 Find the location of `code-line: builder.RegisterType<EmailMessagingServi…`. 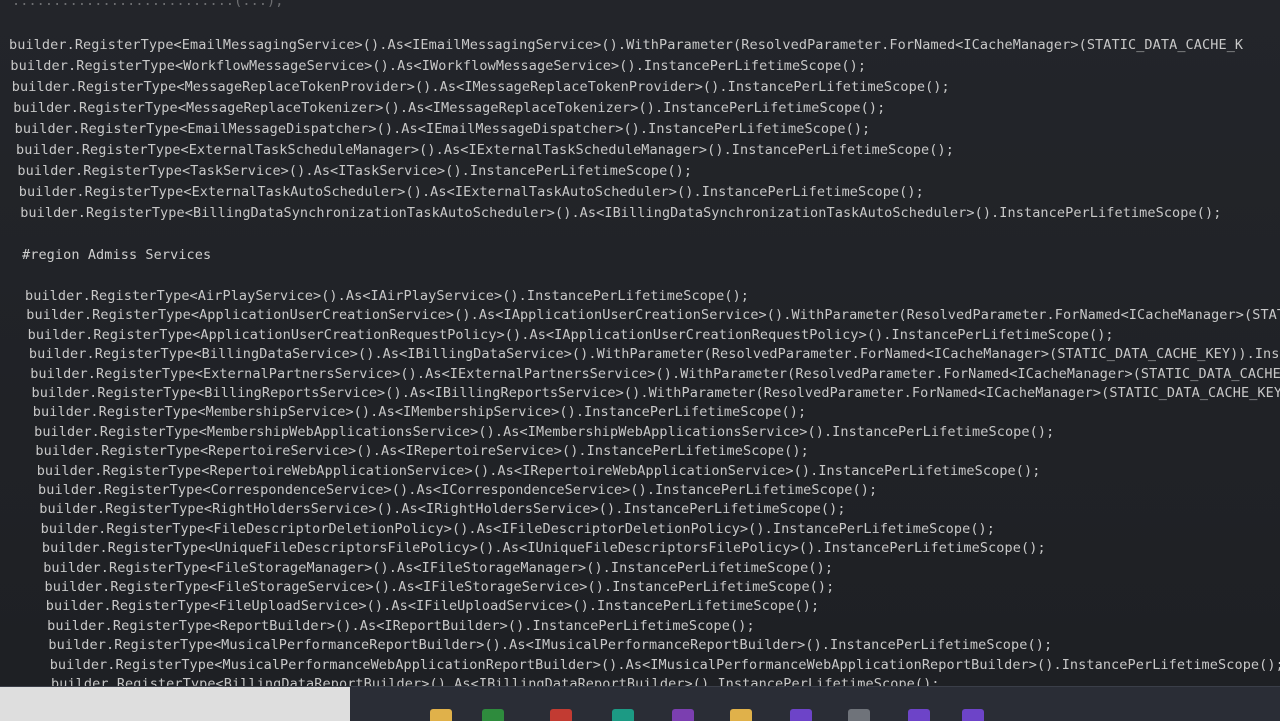

code-line: builder.RegisterType<EmailMessagingServi… is located at coordinates (626, 45).